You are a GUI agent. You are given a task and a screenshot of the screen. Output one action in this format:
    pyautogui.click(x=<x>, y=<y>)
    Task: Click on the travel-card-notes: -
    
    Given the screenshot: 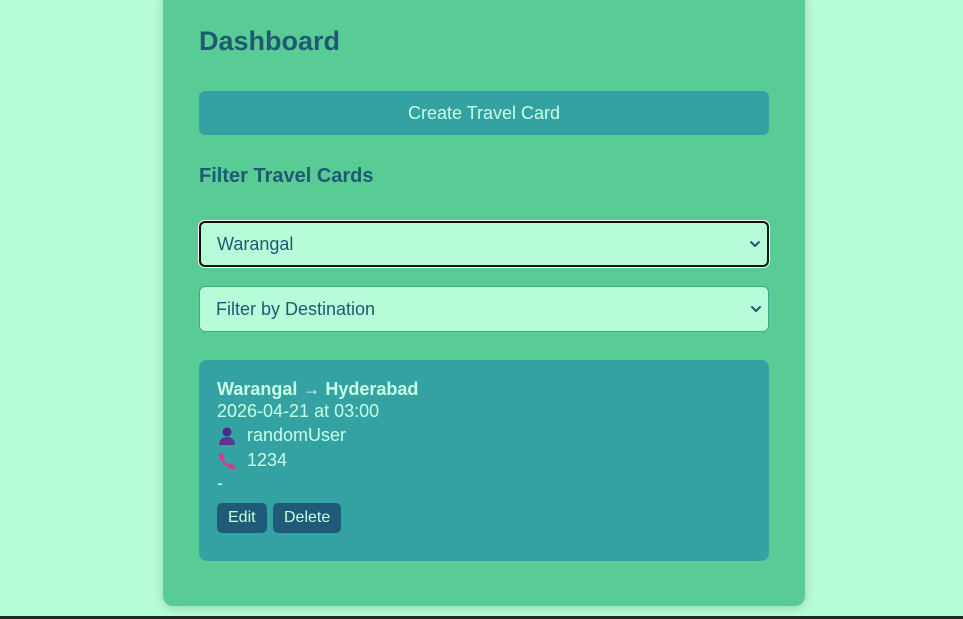 What is the action you would take?
    pyautogui.click(x=220, y=483)
    